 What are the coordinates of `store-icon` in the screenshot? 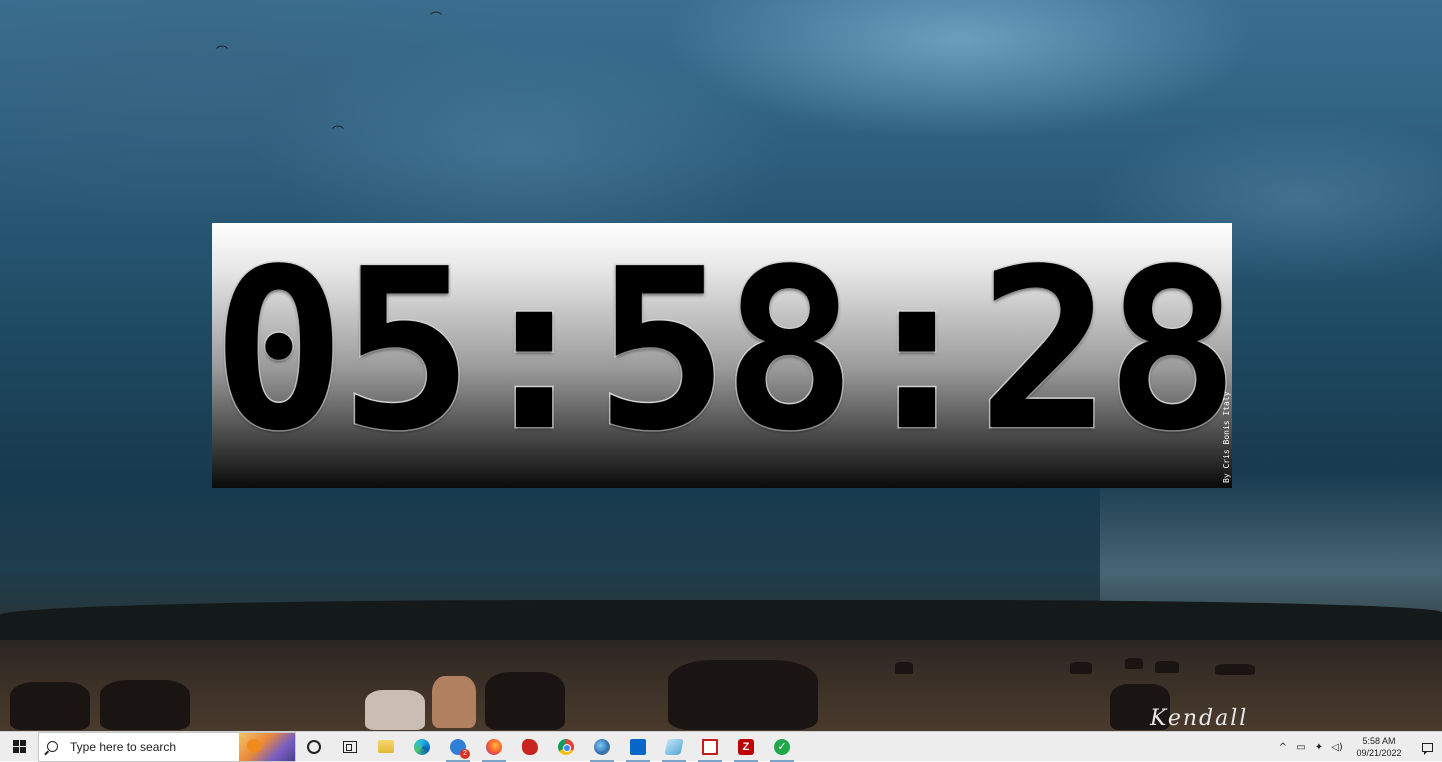 It's located at (638, 746).